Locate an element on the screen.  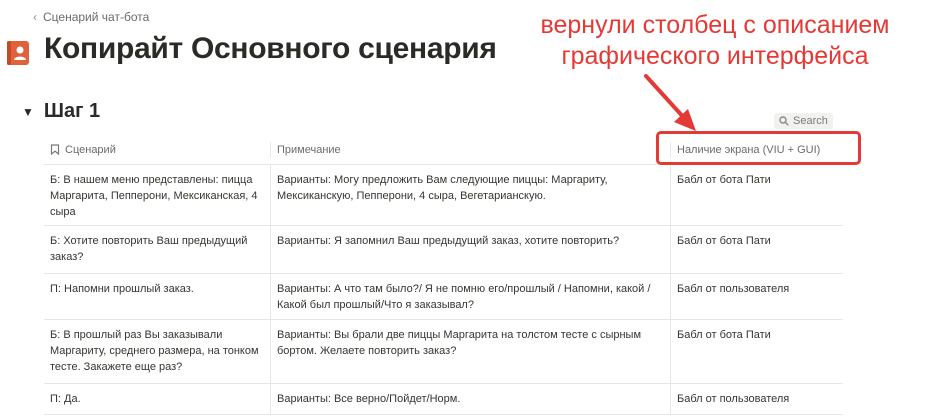
section-title: Шаг 1 is located at coordinates (72, 111).